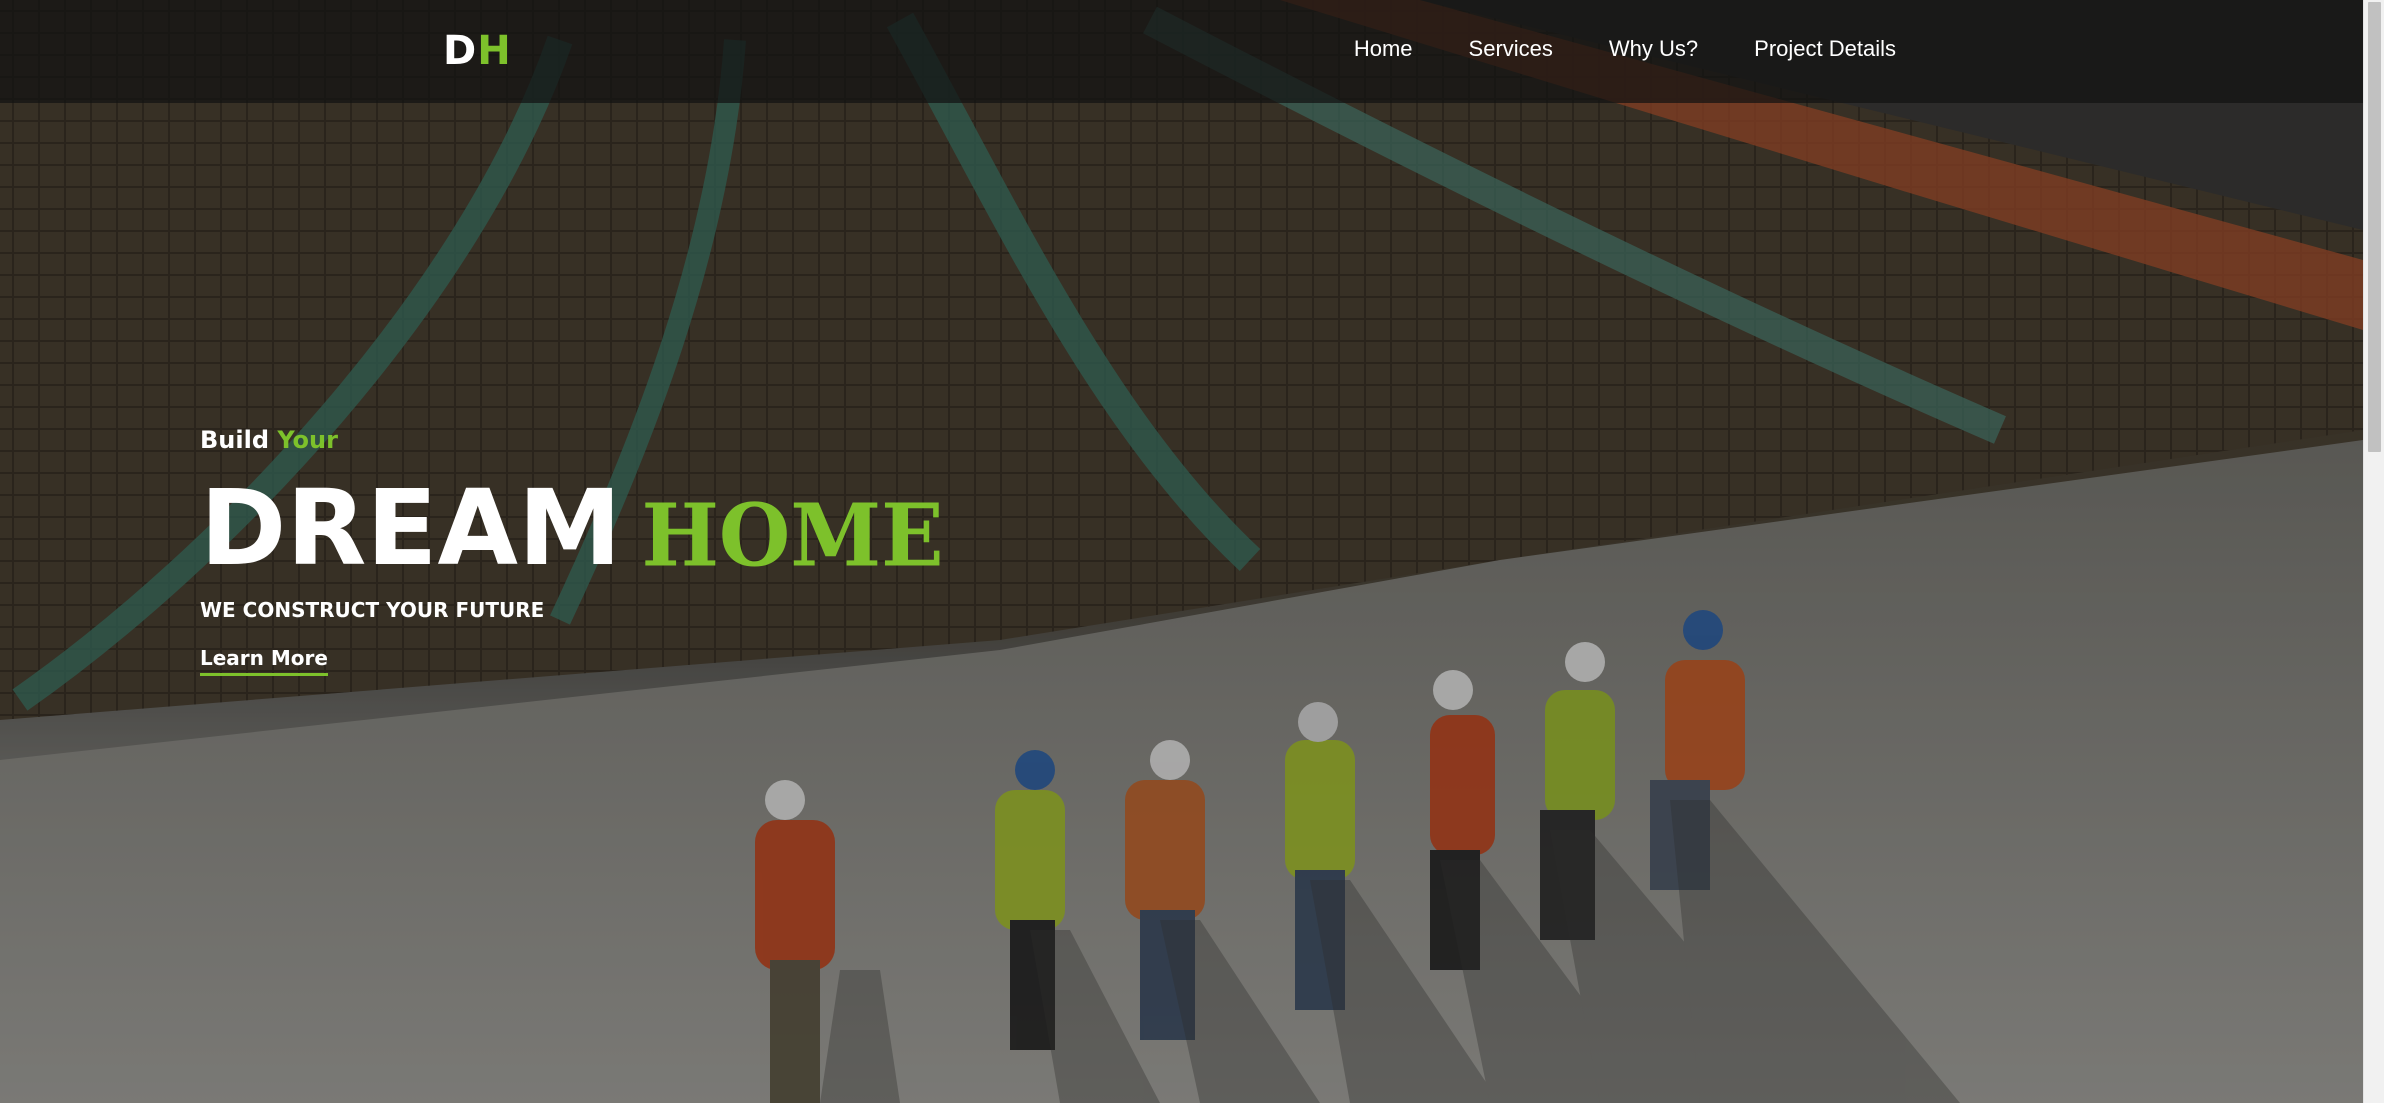  I want to click on hero-headline: DREAM HOME, so click(580, 530).